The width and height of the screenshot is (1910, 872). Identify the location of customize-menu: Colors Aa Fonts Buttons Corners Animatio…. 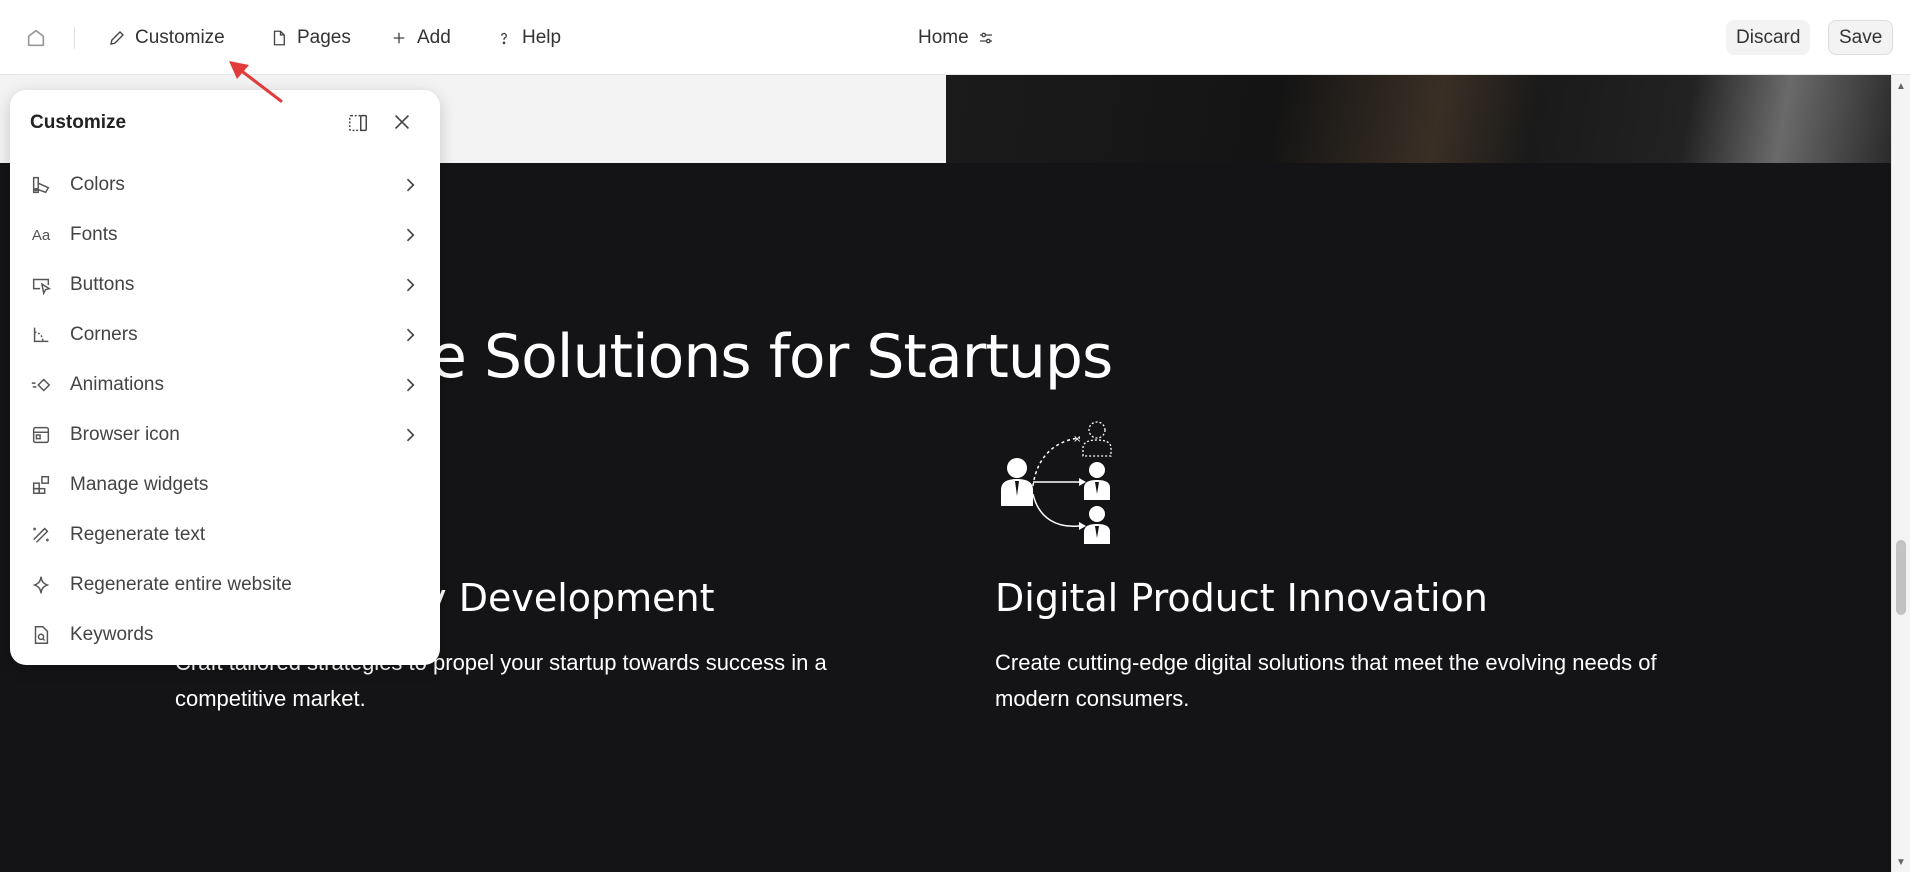
(225, 410).